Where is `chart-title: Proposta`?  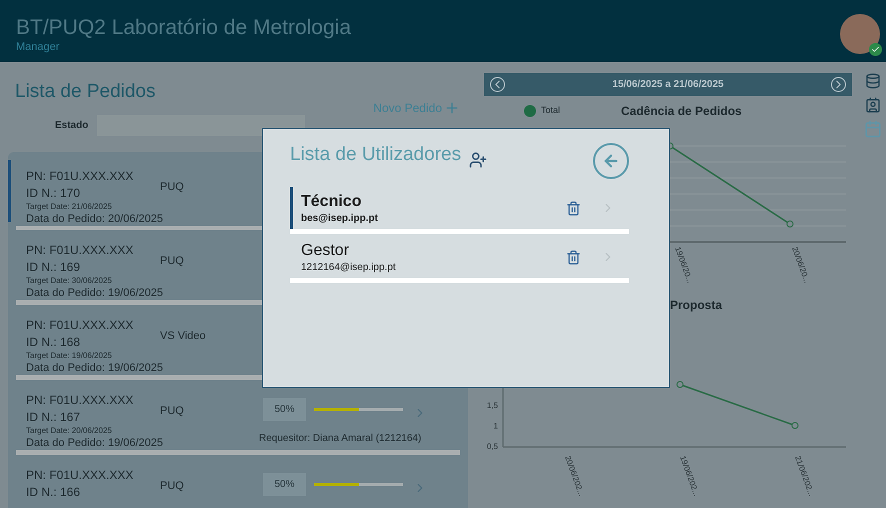 chart-title: Proposta is located at coordinates (696, 305).